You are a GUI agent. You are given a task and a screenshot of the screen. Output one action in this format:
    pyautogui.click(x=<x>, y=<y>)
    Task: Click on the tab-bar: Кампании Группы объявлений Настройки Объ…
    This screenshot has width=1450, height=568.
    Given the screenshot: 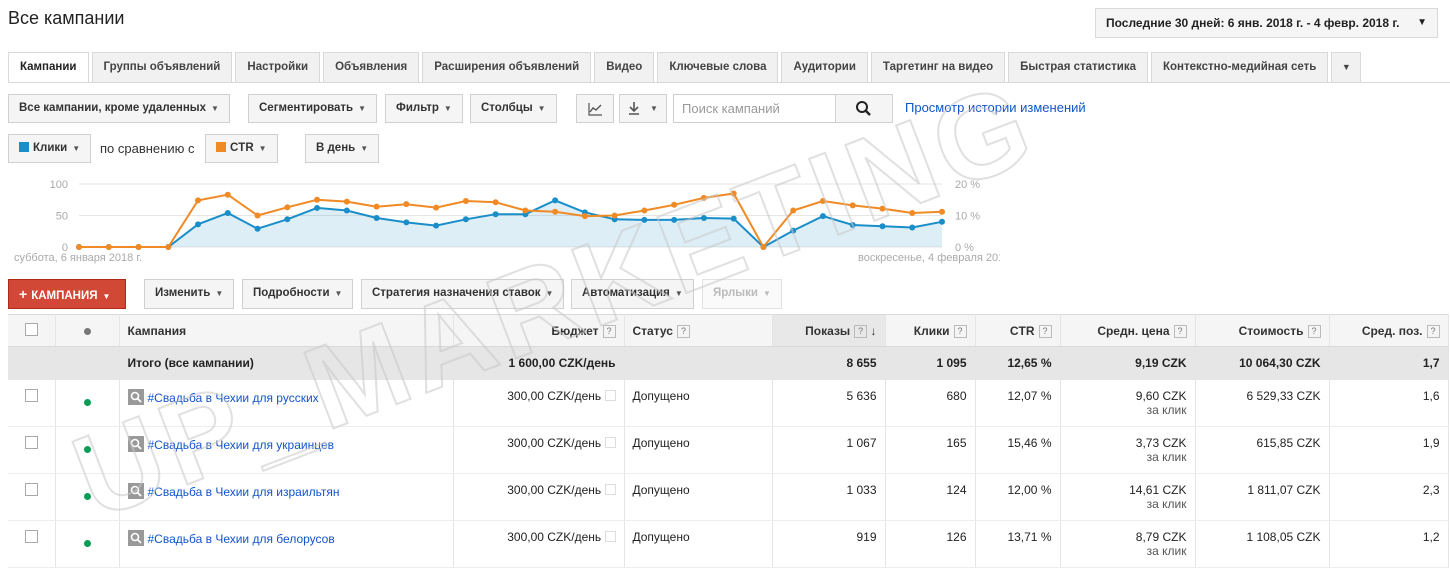 What is the action you would take?
    pyautogui.click(x=686, y=67)
    